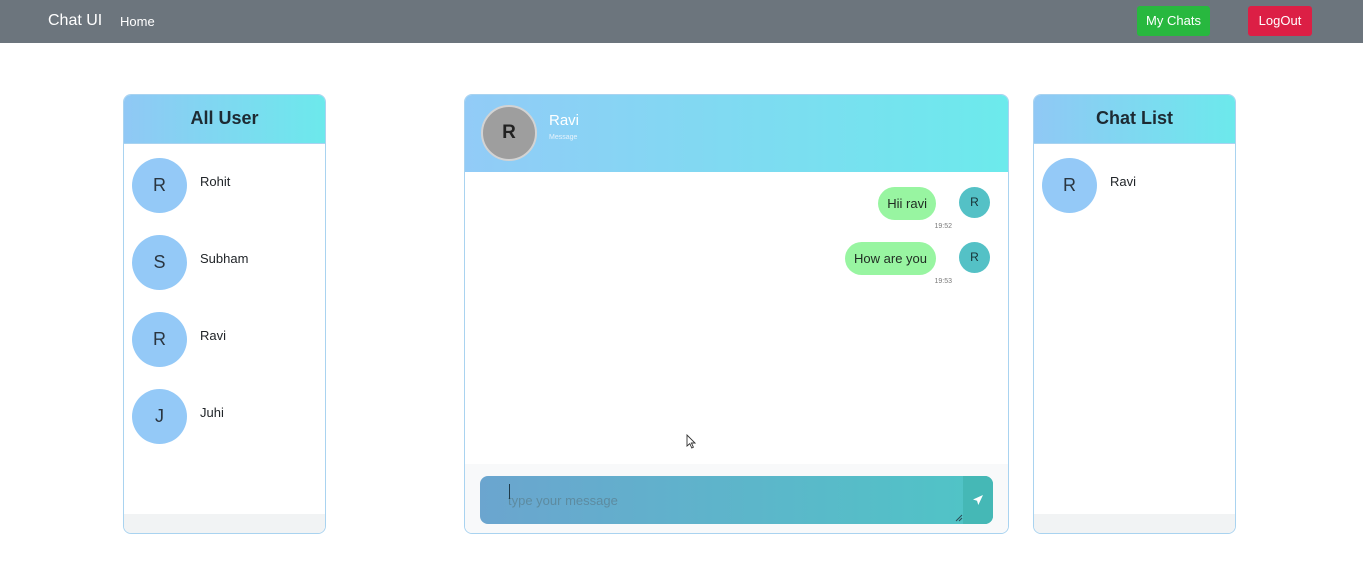 This screenshot has width=1363, height=567. Describe the element at coordinates (563, 137) in the screenshot. I see `contact-subtitle: Message` at that location.